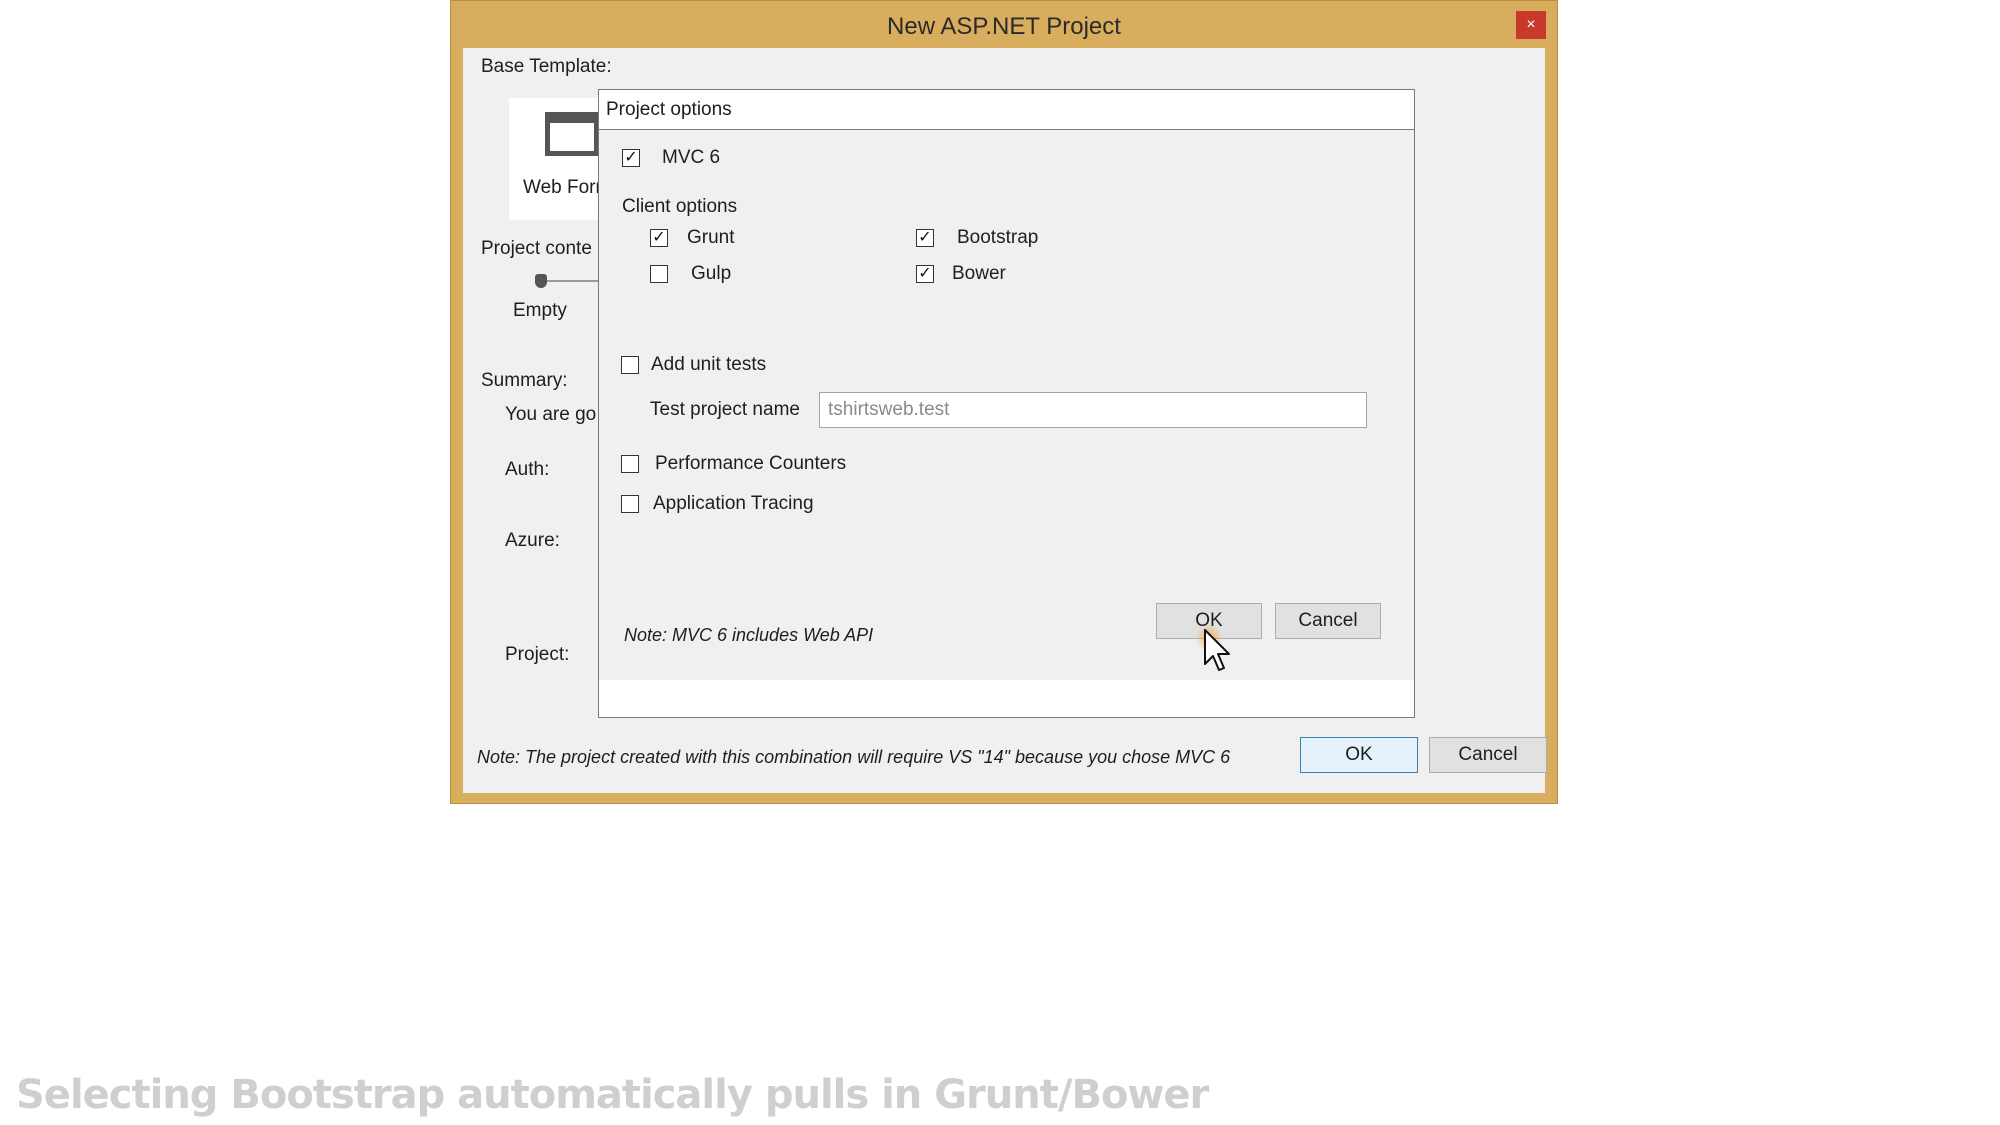  Describe the element at coordinates (551, 414) in the screenshot. I see `summary-text: You are go` at that location.